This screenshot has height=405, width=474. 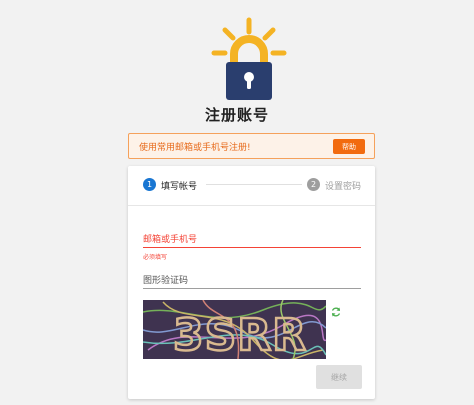 I want to click on email-or-phone-input: 邮箱或手机号, so click(x=252, y=240).